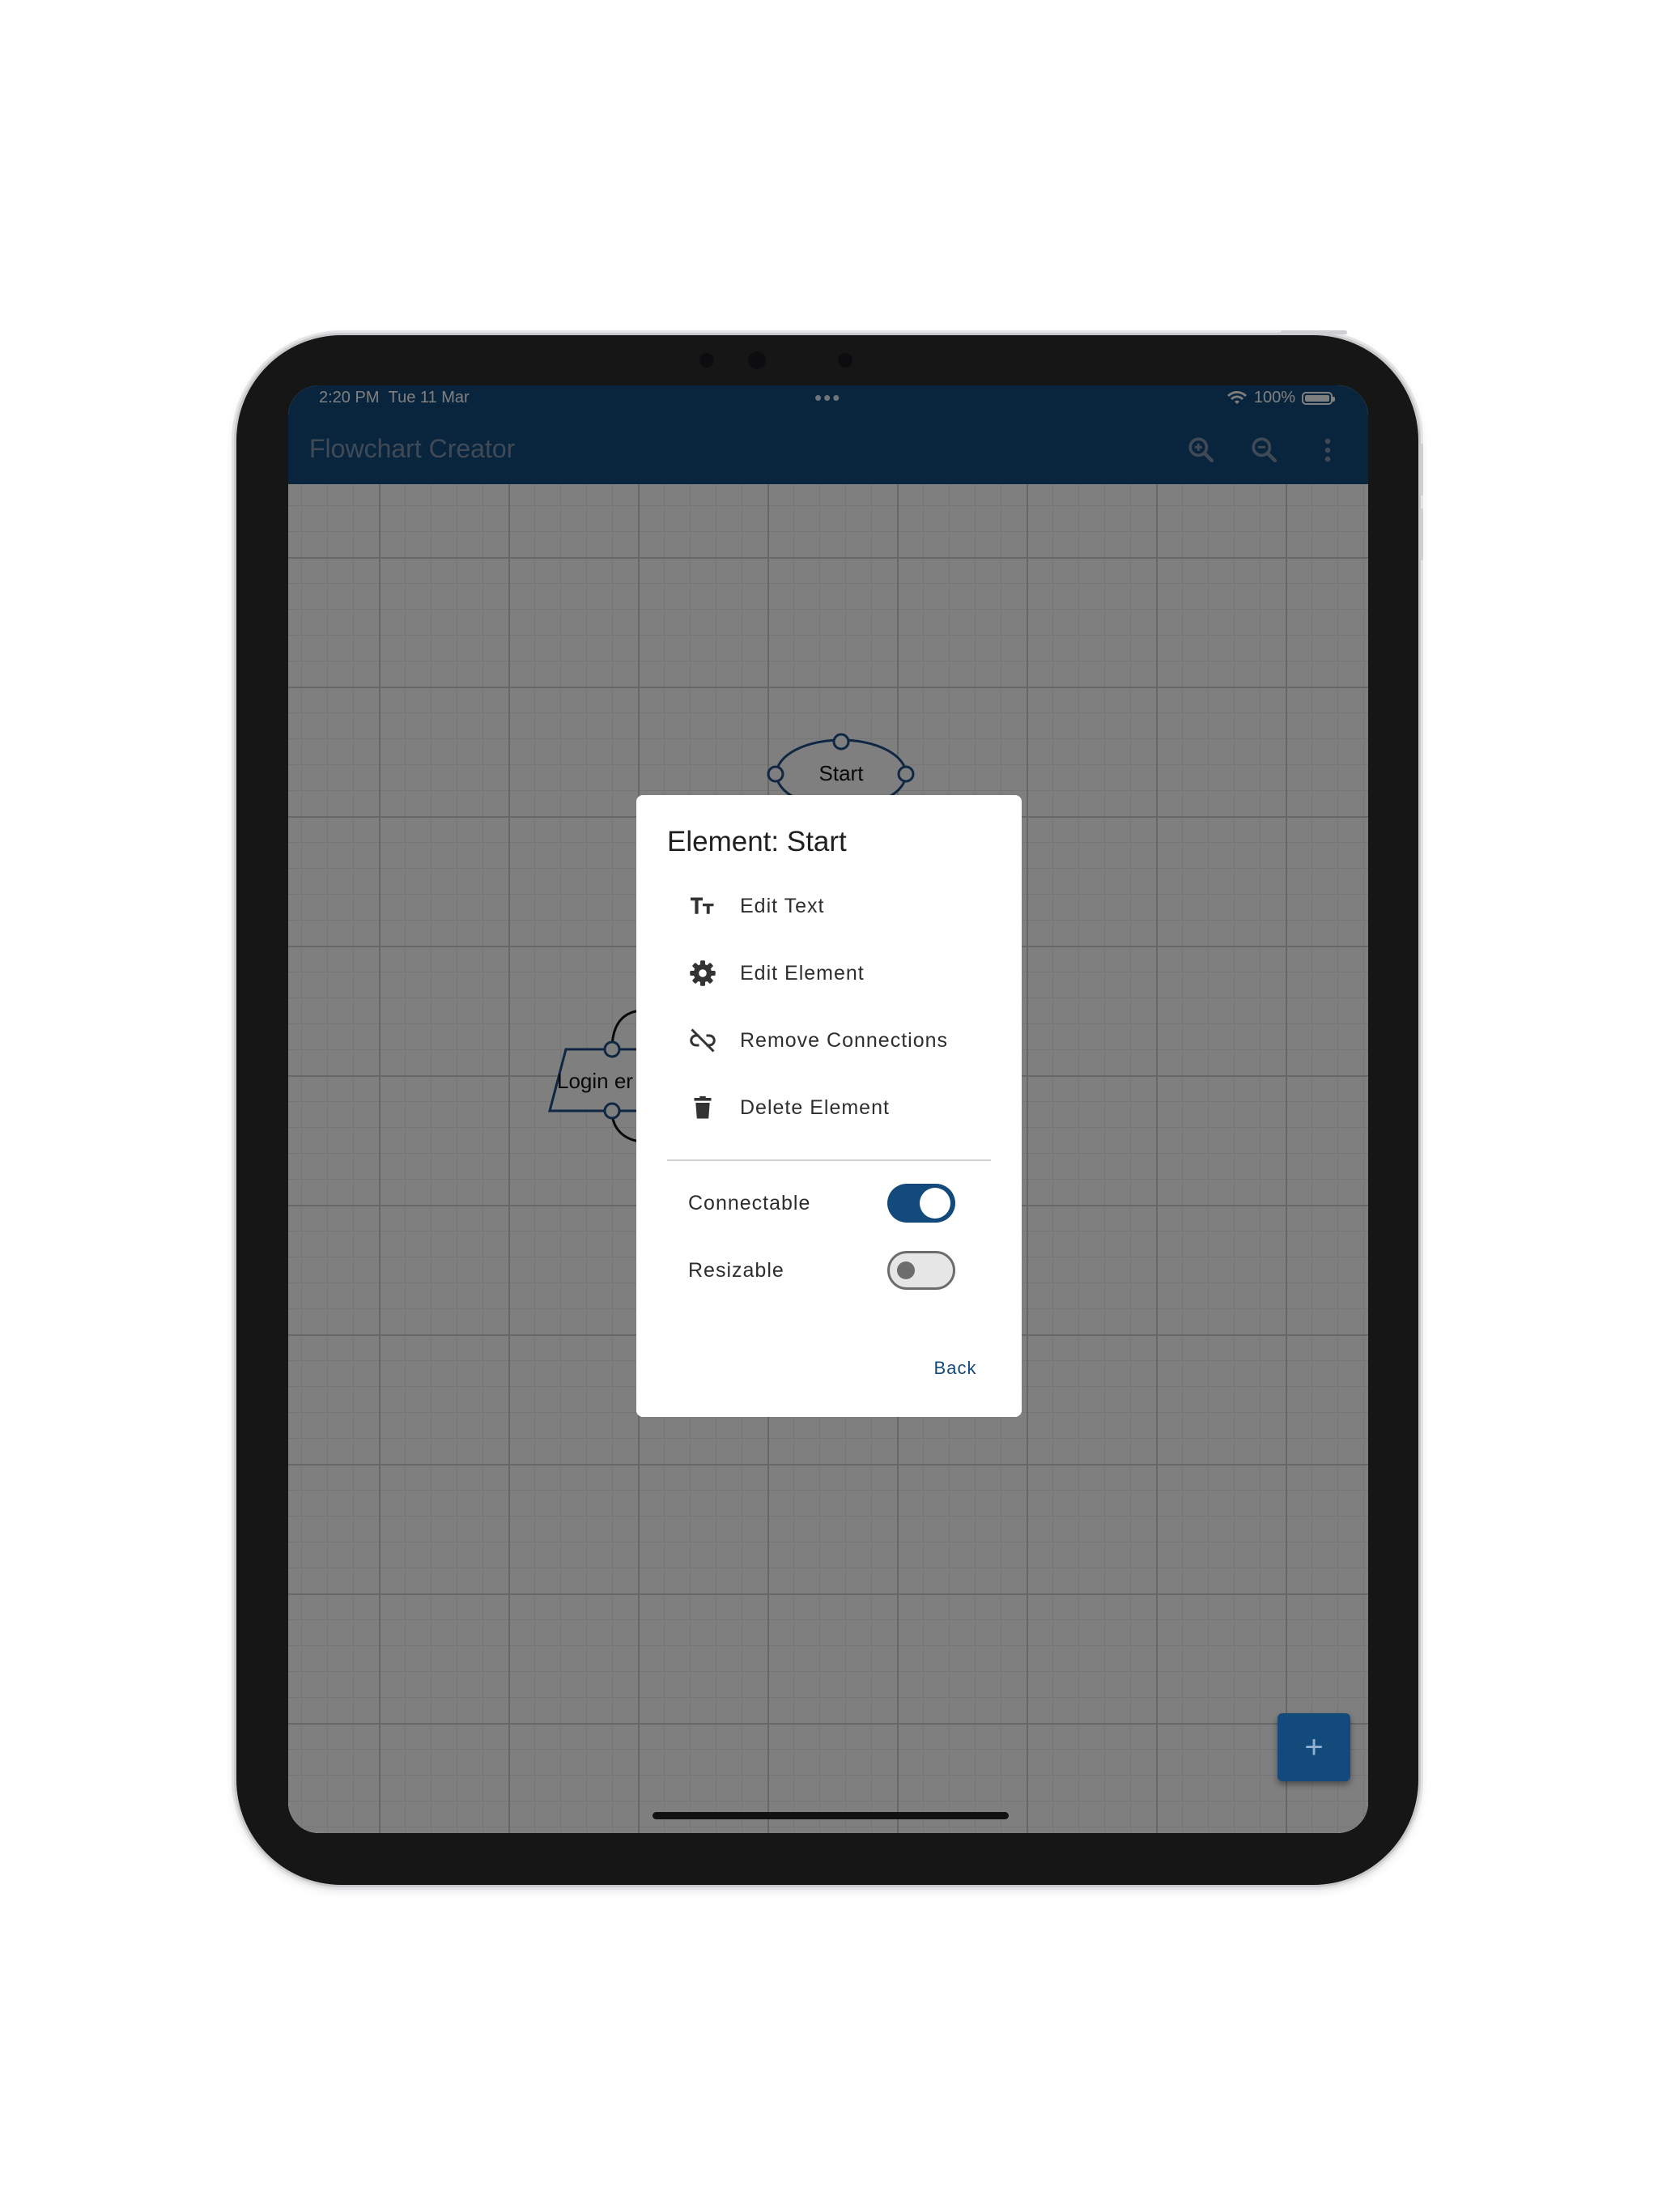  What do you see at coordinates (1314, 1747) in the screenshot?
I see `add-element-button: +` at bounding box center [1314, 1747].